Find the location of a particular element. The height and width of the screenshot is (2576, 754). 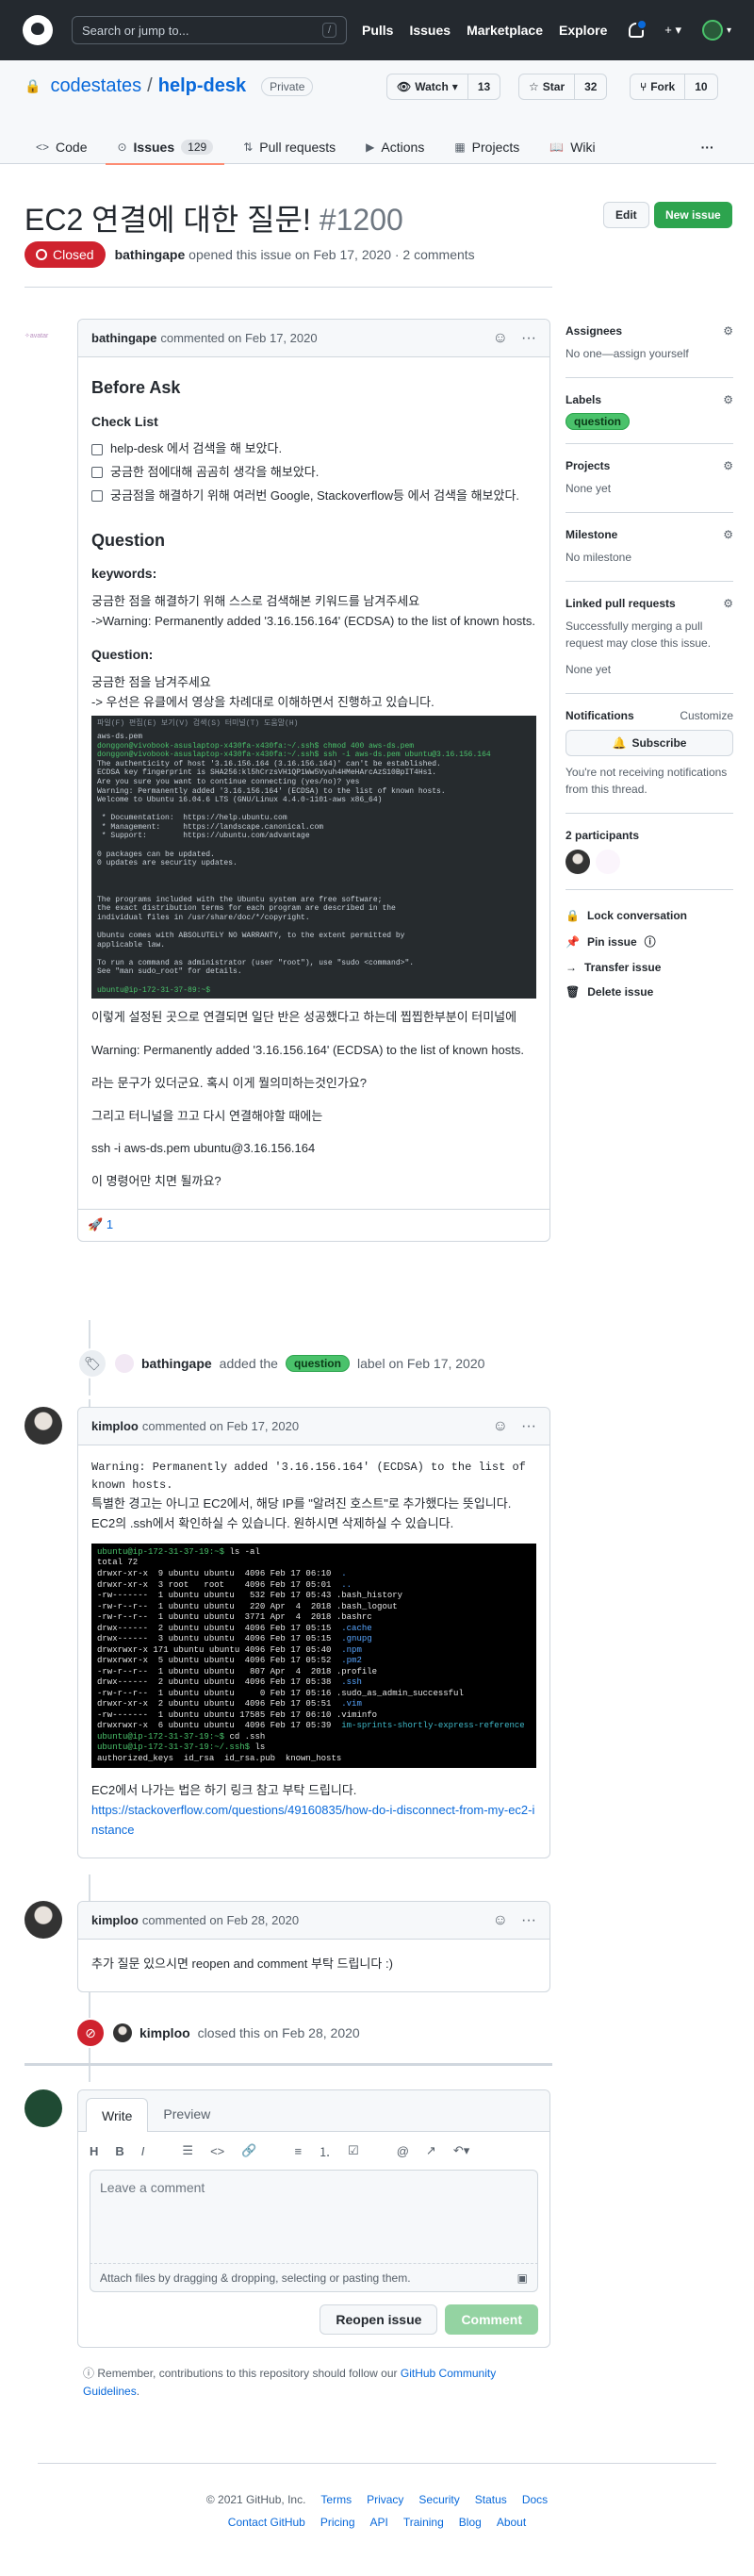

footer-link: Blog is located at coordinates (471, 2522).